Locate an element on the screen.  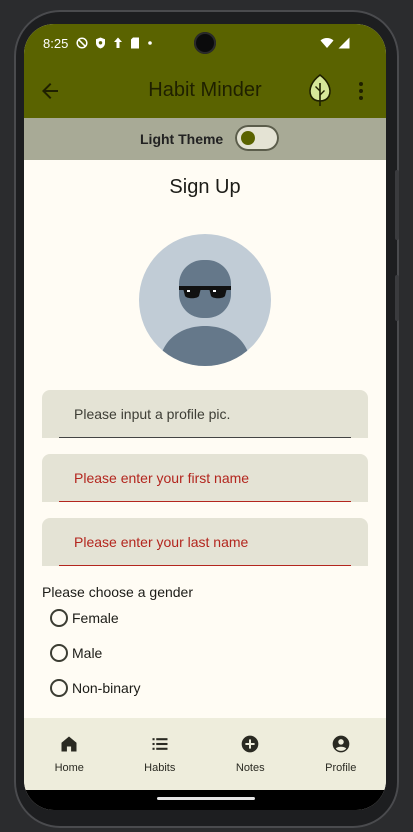
status-notification-icons is located at coordinates (114, 43).